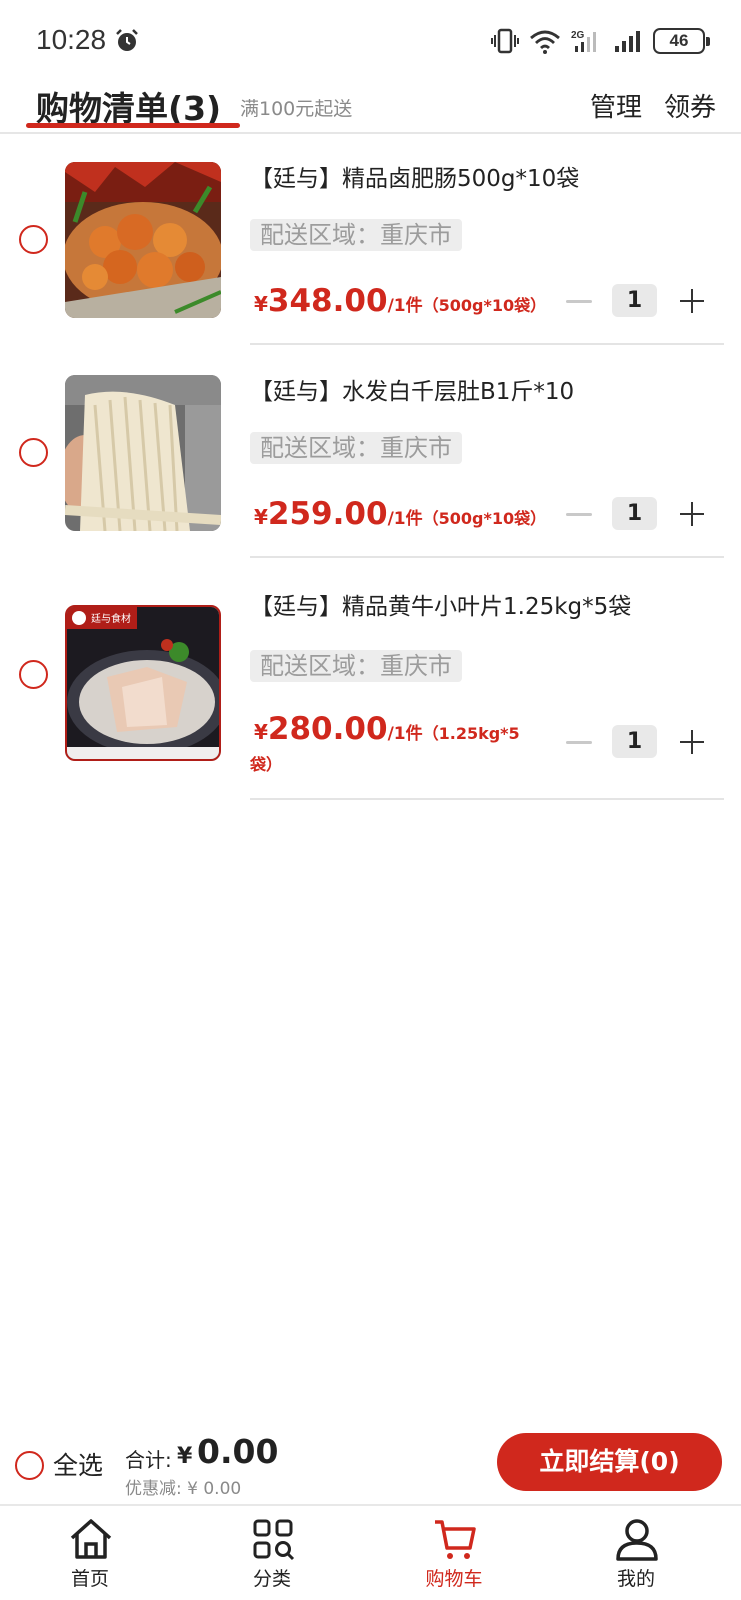 The width and height of the screenshot is (741, 1600). What do you see at coordinates (400, 514) in the screenshot?
I see `price: ¥259.00/1件（500g*10袋）` at bounding box center [400, 514].